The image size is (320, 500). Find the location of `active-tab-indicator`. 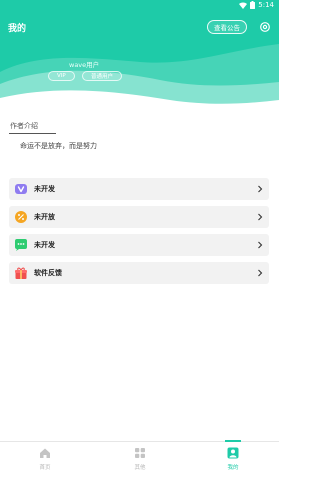

active-tab-indicator is located at coordinates (233, 441).